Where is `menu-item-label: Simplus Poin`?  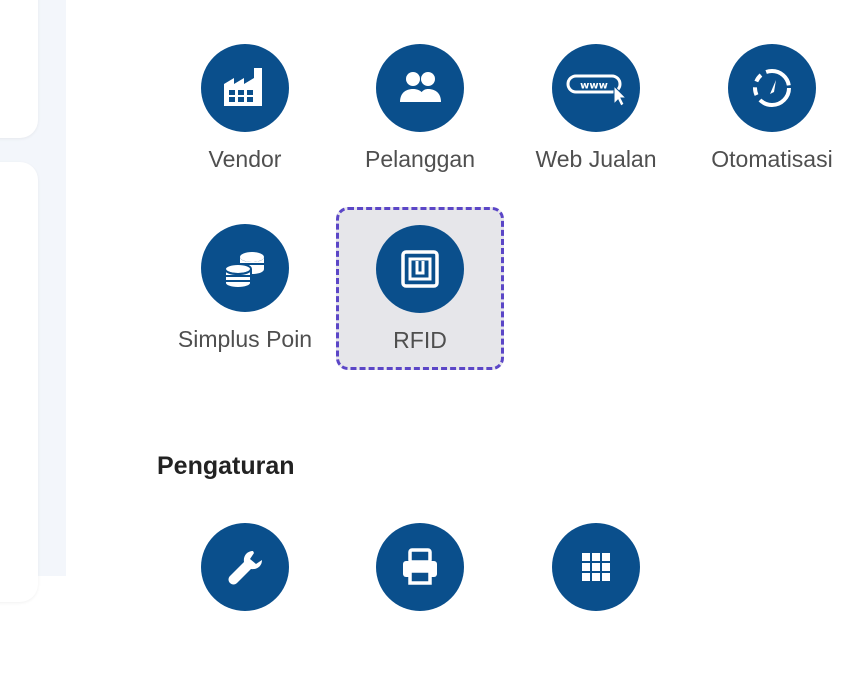
menu-item-label: Simplus Poin is located at coordinates (245, 339).